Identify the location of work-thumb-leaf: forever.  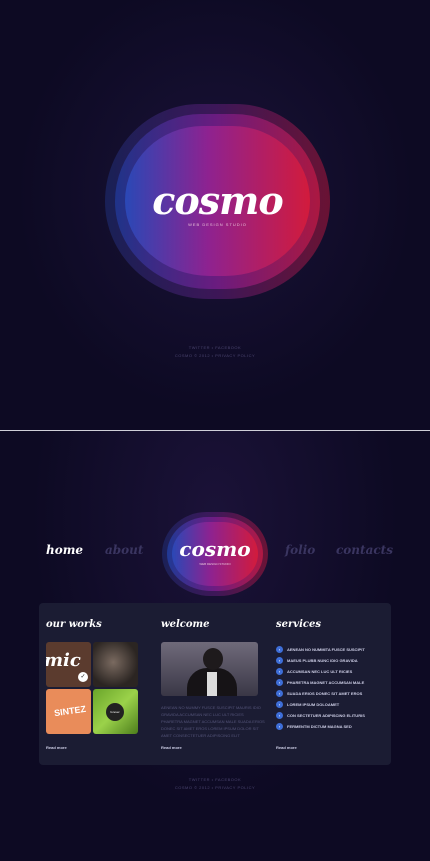
(115, 711).